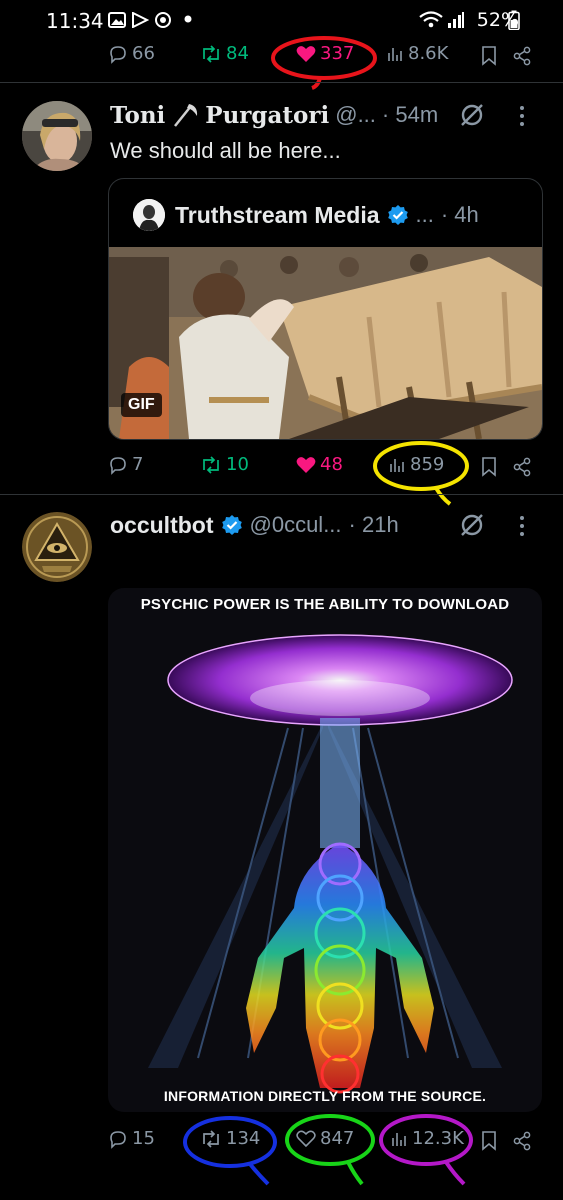  Describe the element at coordinates (456, 20) in the screenshot. I see `signal-icon` at that location.